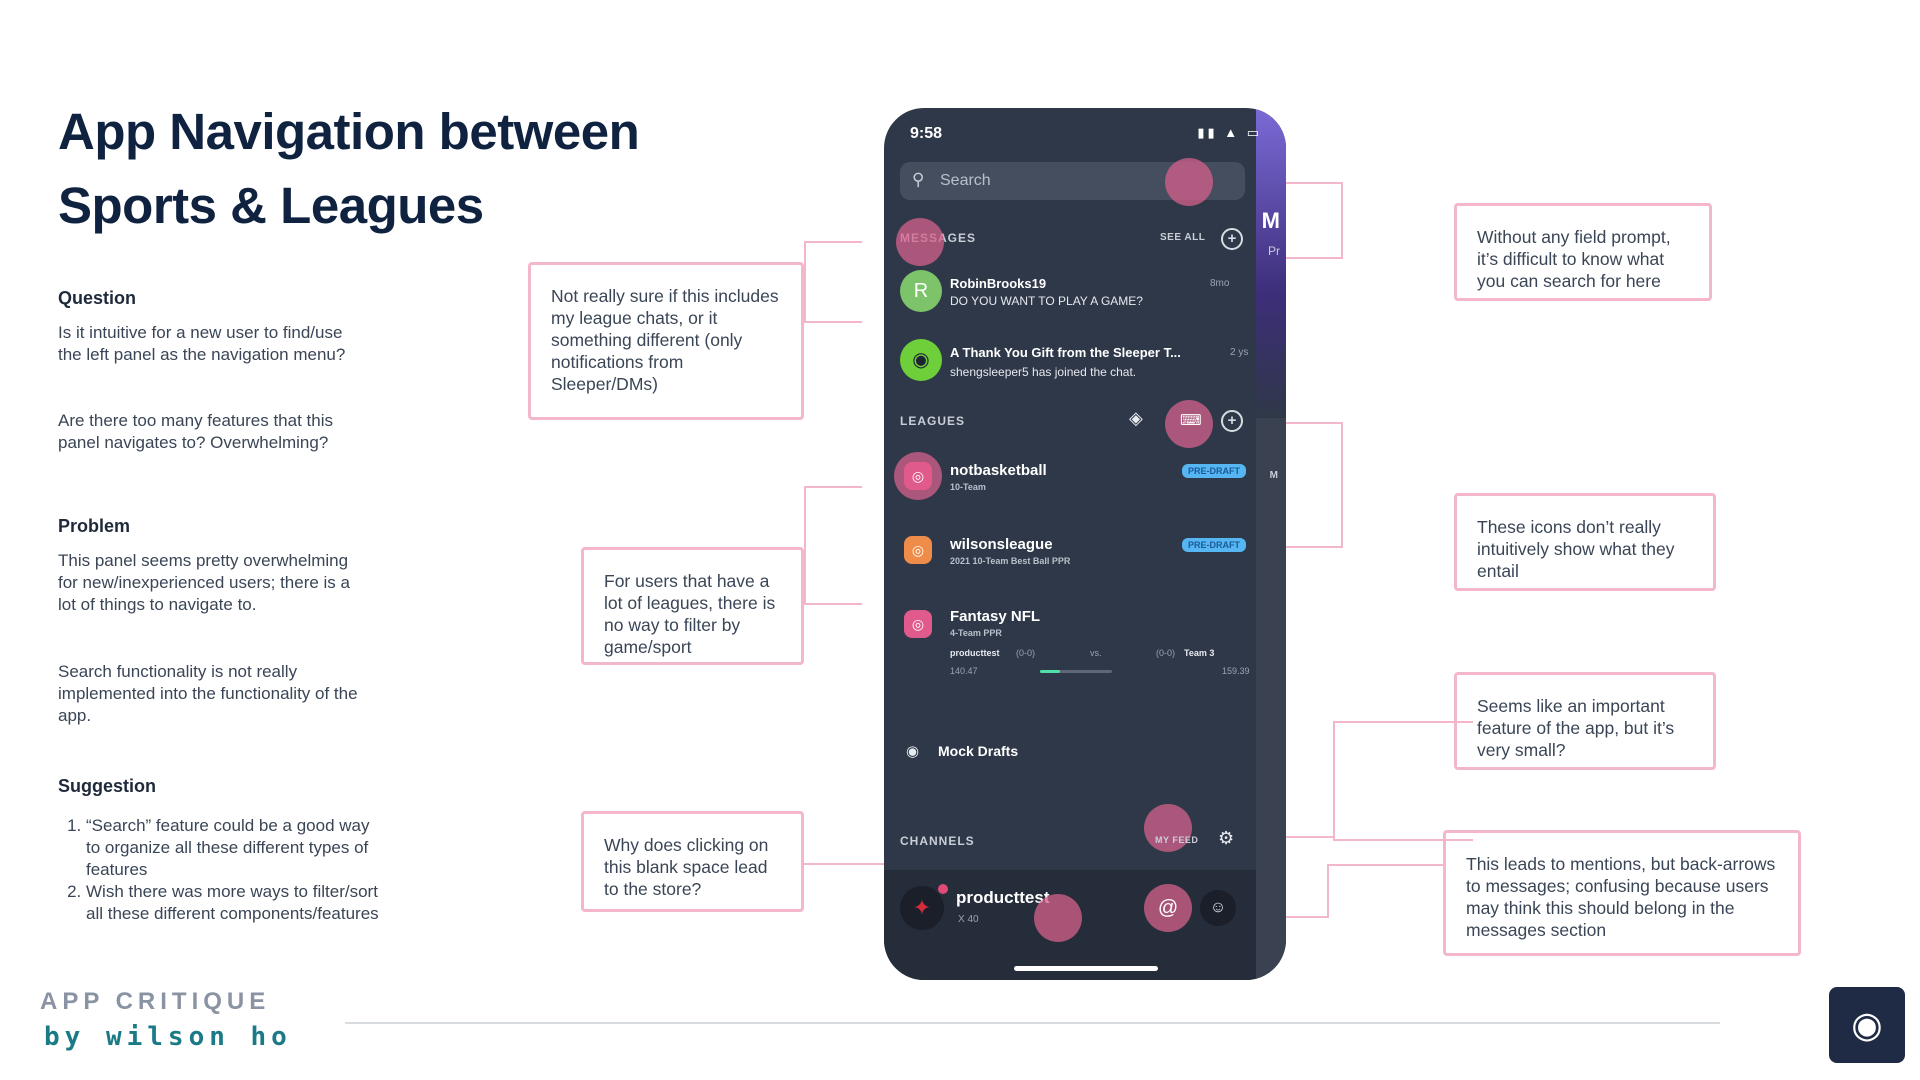 Image resolution: width=1920 pixels, height=1080 pixels. I want to click on add-league-icon: +, so click(1232, 421).